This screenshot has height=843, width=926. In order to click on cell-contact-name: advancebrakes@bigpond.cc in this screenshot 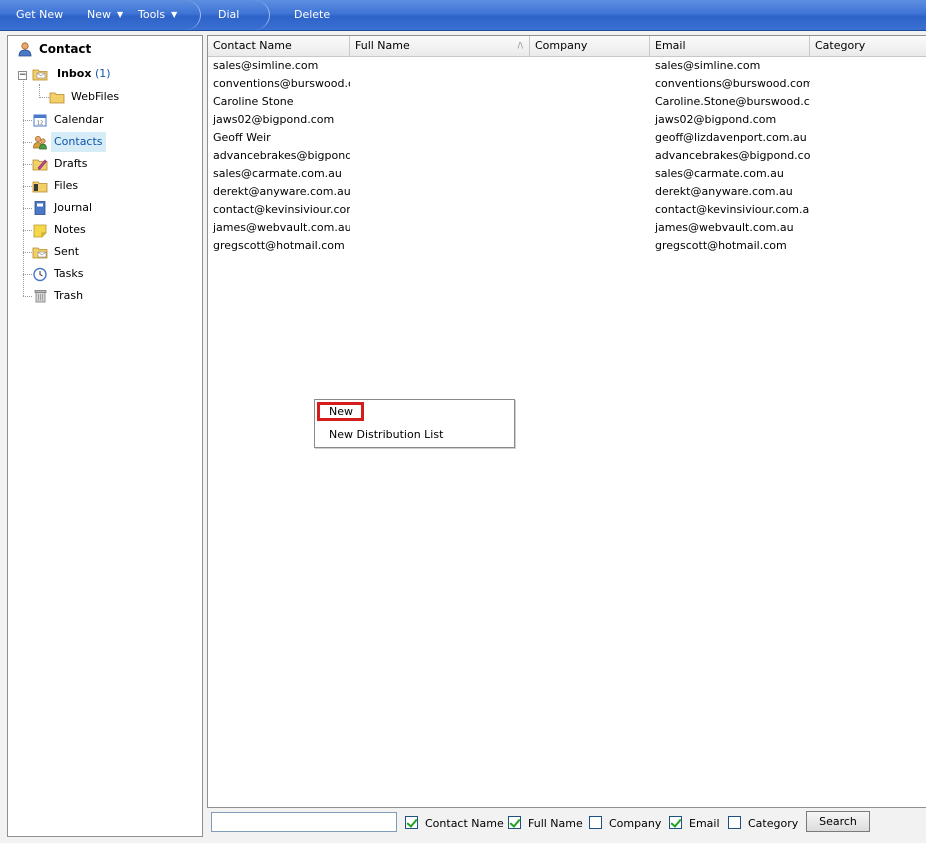, I will do `click(281, 155)`.